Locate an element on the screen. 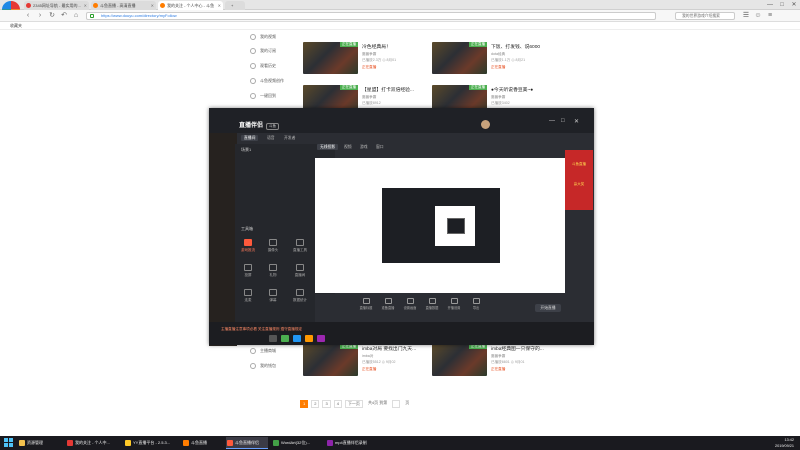 This screenshot has height=450, width=800. search-input: 我的世界游戏介绍搜索 is located at coordinates (705, 16).